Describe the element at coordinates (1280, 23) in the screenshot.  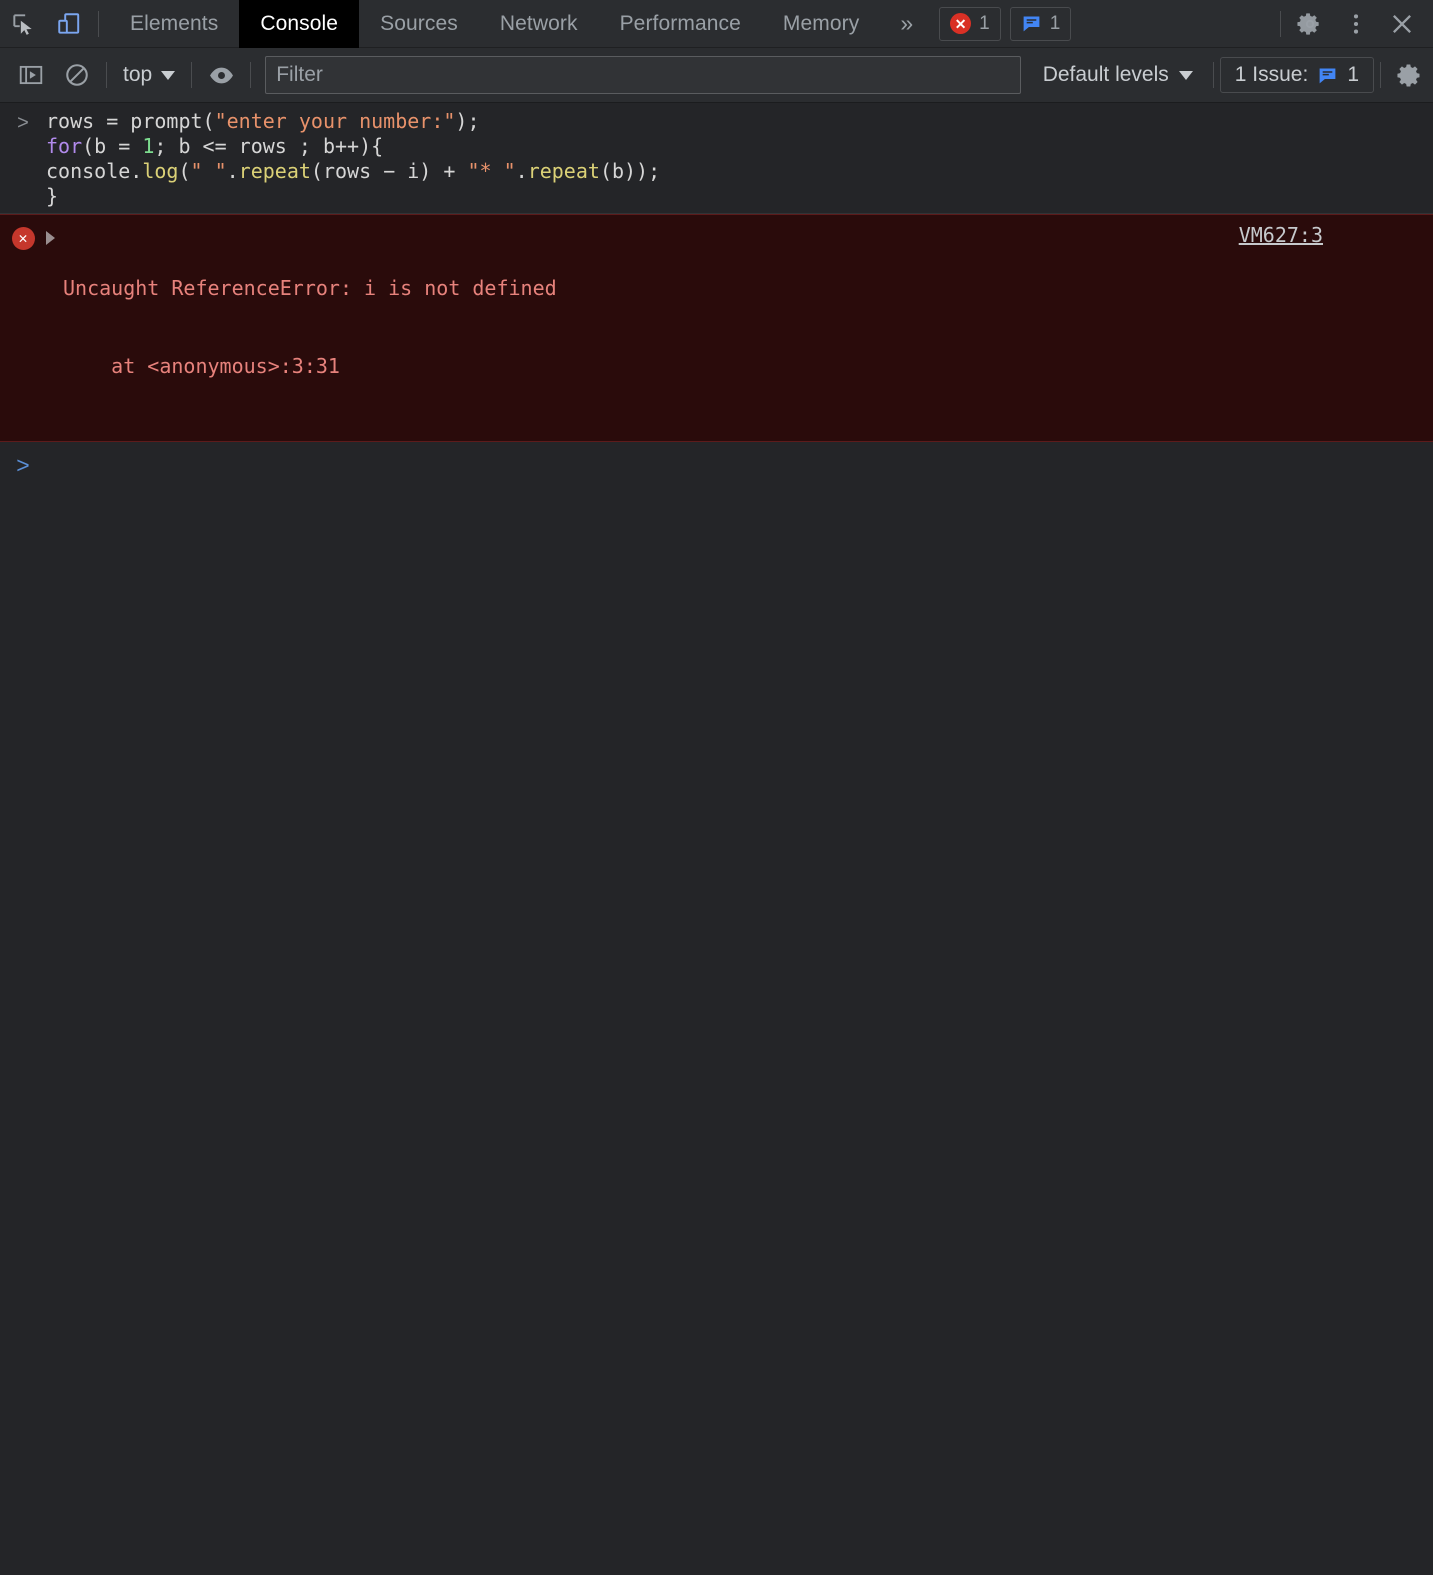
I see `tabbar-divider-right` at that location.